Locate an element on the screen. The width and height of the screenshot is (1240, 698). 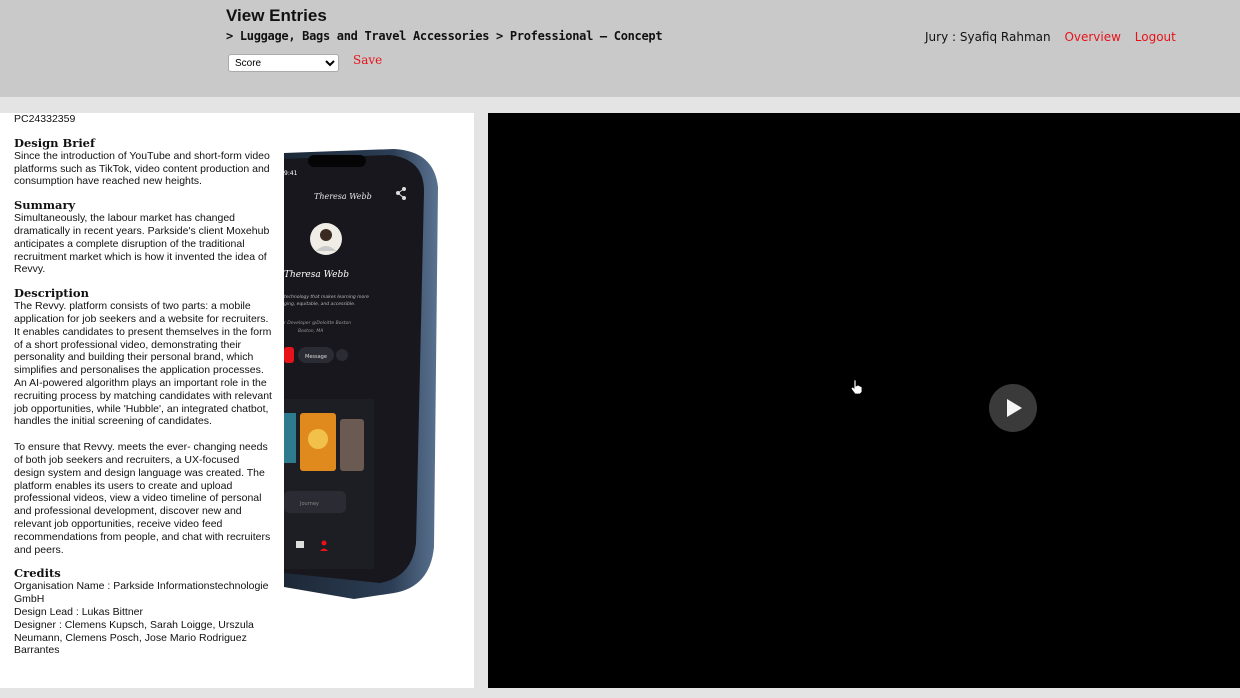
browser-status-bar is located at coordinates (150, 694).